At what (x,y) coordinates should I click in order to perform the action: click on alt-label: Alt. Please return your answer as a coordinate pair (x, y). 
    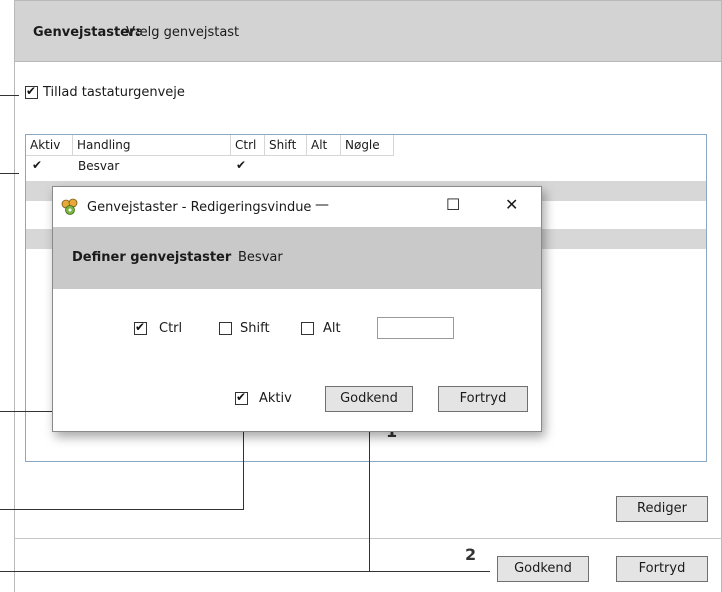
    Looking at the image, I should click on (332, 328).